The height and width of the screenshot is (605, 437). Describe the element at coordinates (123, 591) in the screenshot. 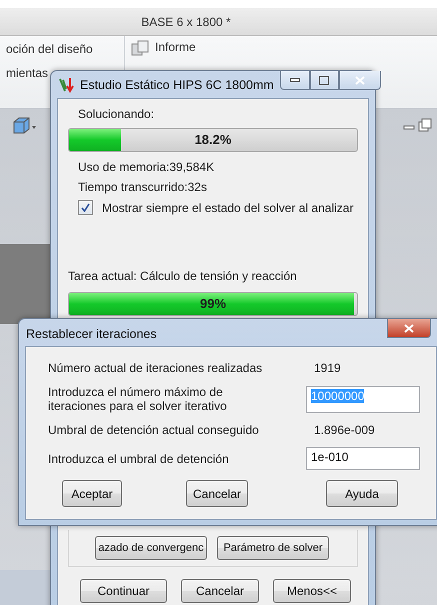

I see `dialog-button: Continuar` at that location.